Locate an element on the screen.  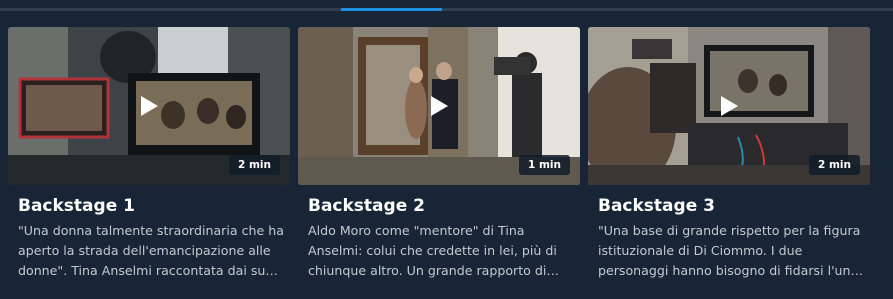
video-title: Backstage 1 is located at coordinates (154, 206).